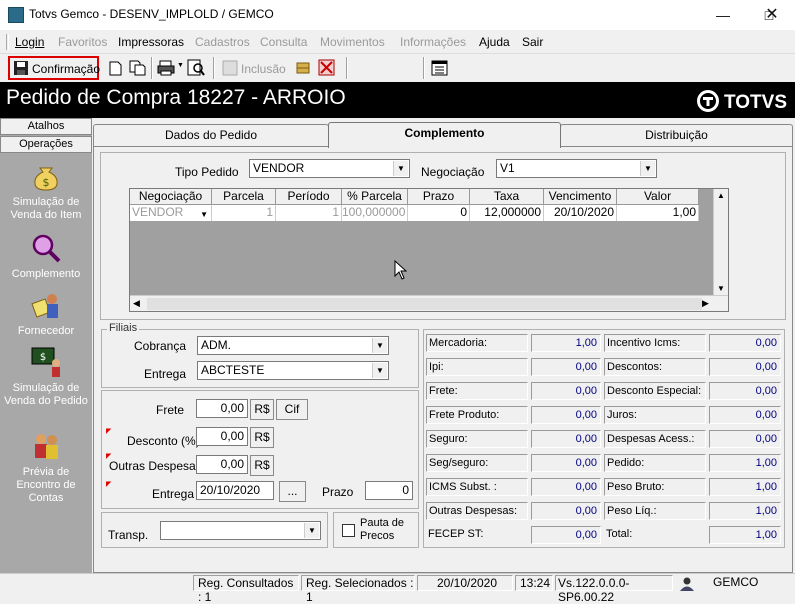 This screenshot has width=795, height=604. Describe the element at coordinates (338, 492) in the screenshot. I see `prazo-label: Prazo` at that location.